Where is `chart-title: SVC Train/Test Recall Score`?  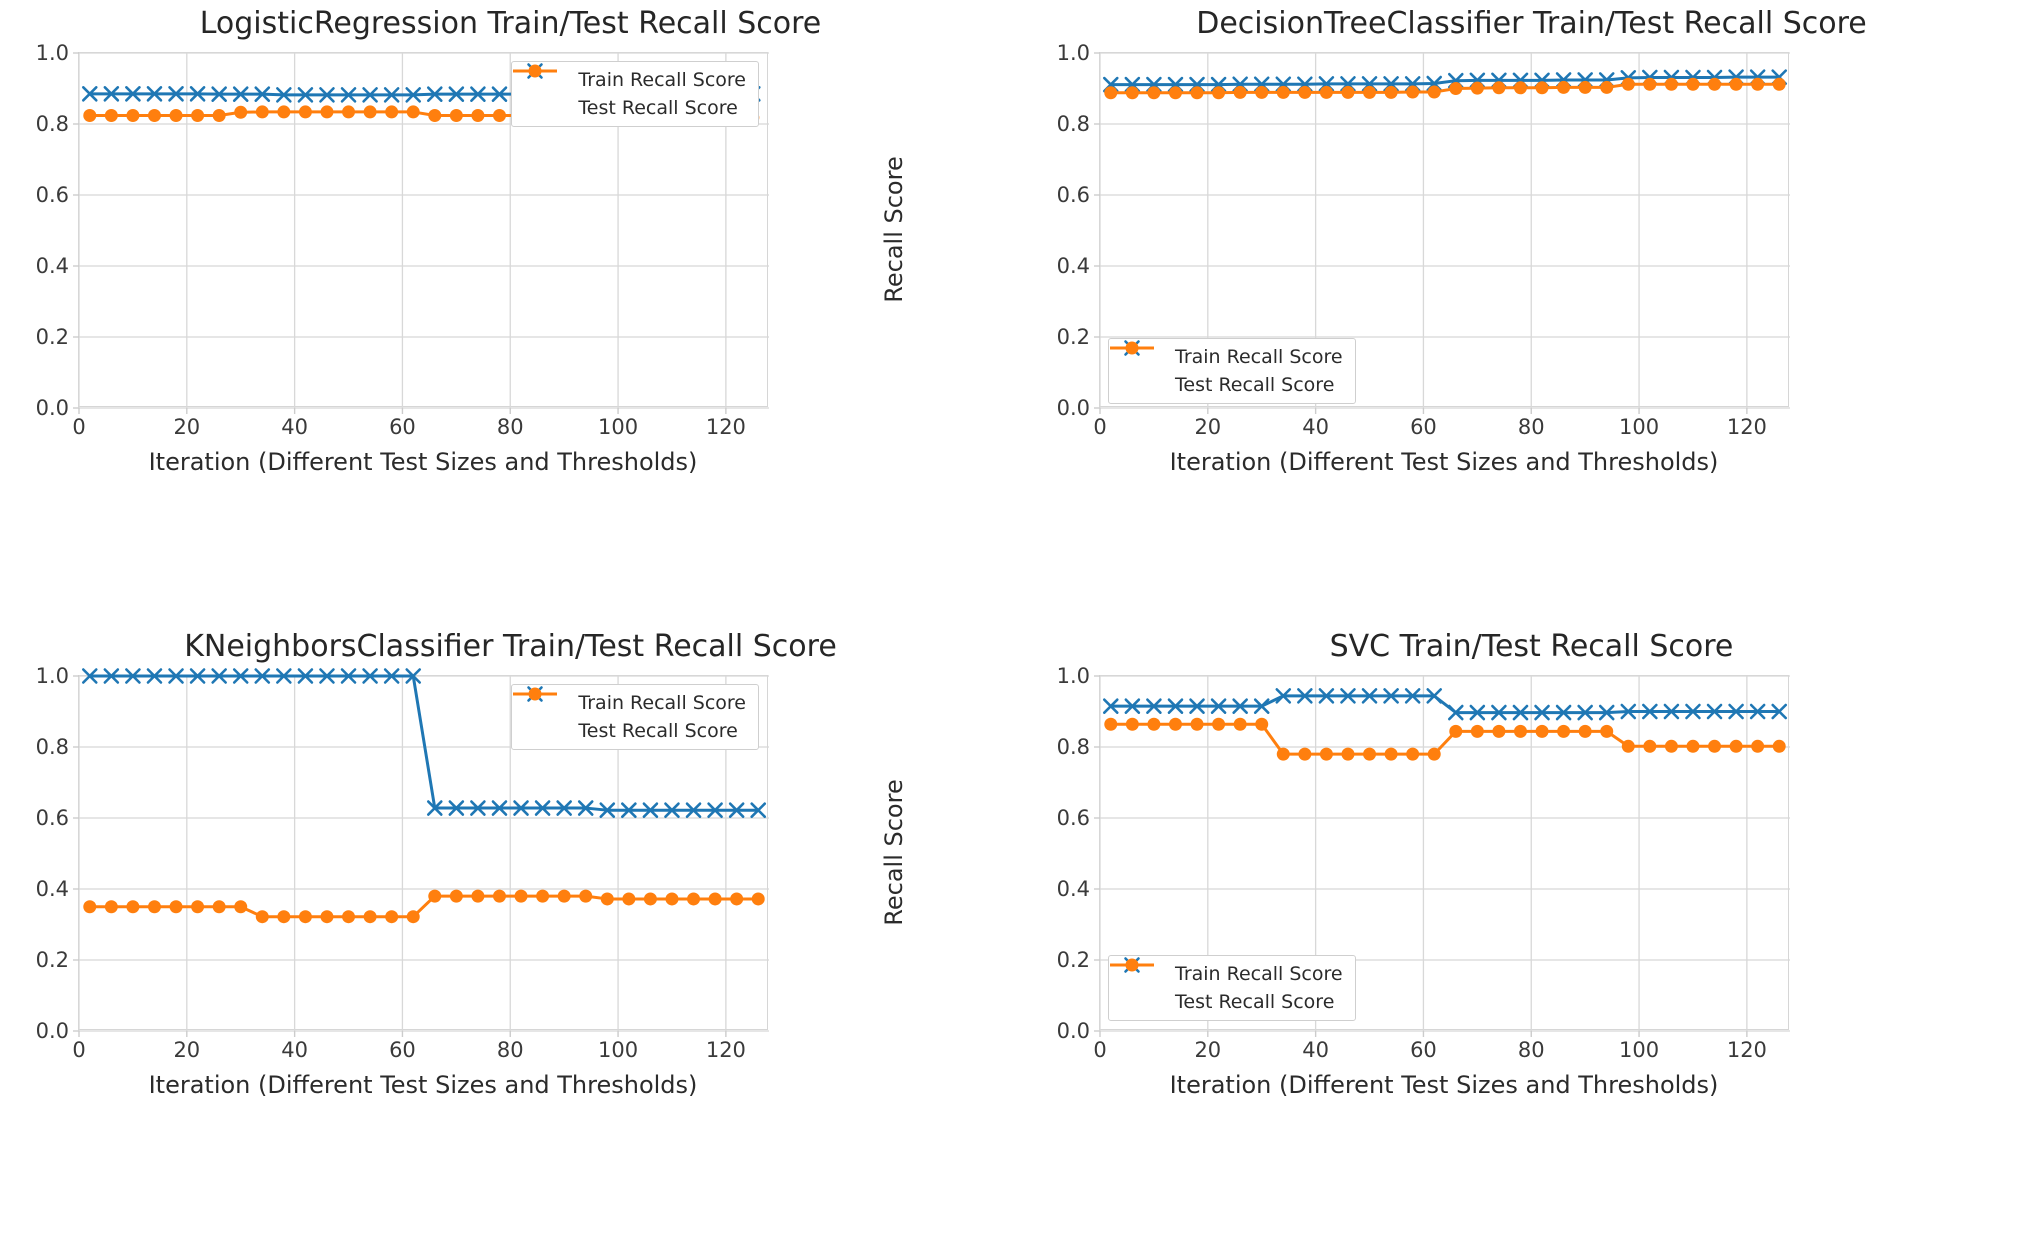
chart-title: SVC Train/Test Recall Score is located at coordinates (1531, 646).